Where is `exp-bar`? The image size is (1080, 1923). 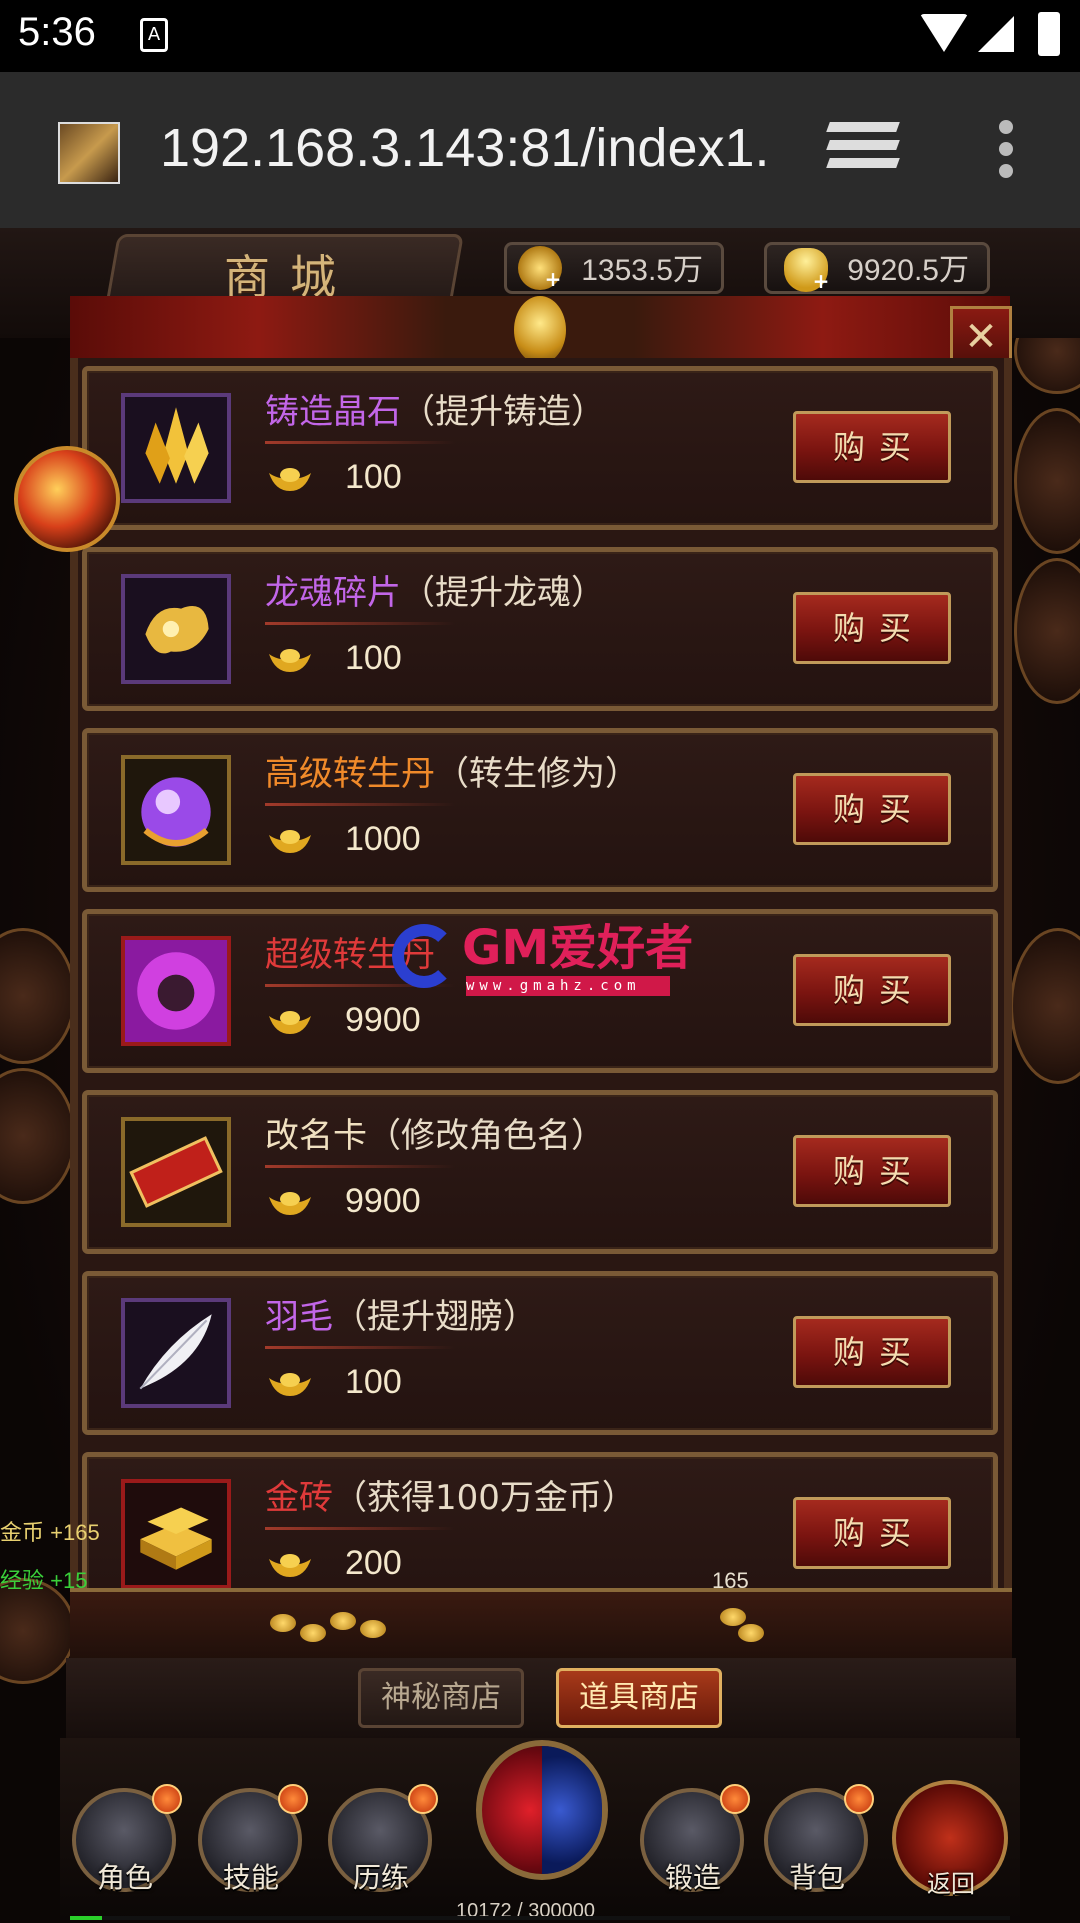 exp-bar is located at coordinates (540, 1918).